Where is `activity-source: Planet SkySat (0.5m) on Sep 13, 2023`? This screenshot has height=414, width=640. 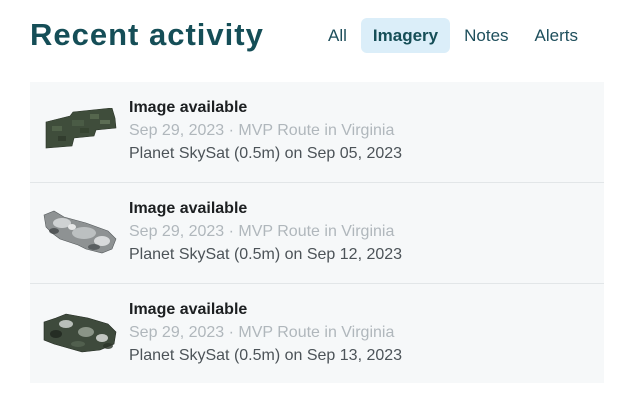
activity-source: Planet SkySat (0.5m) on Sep 13, 2023 is located at coordinates (266, 355).